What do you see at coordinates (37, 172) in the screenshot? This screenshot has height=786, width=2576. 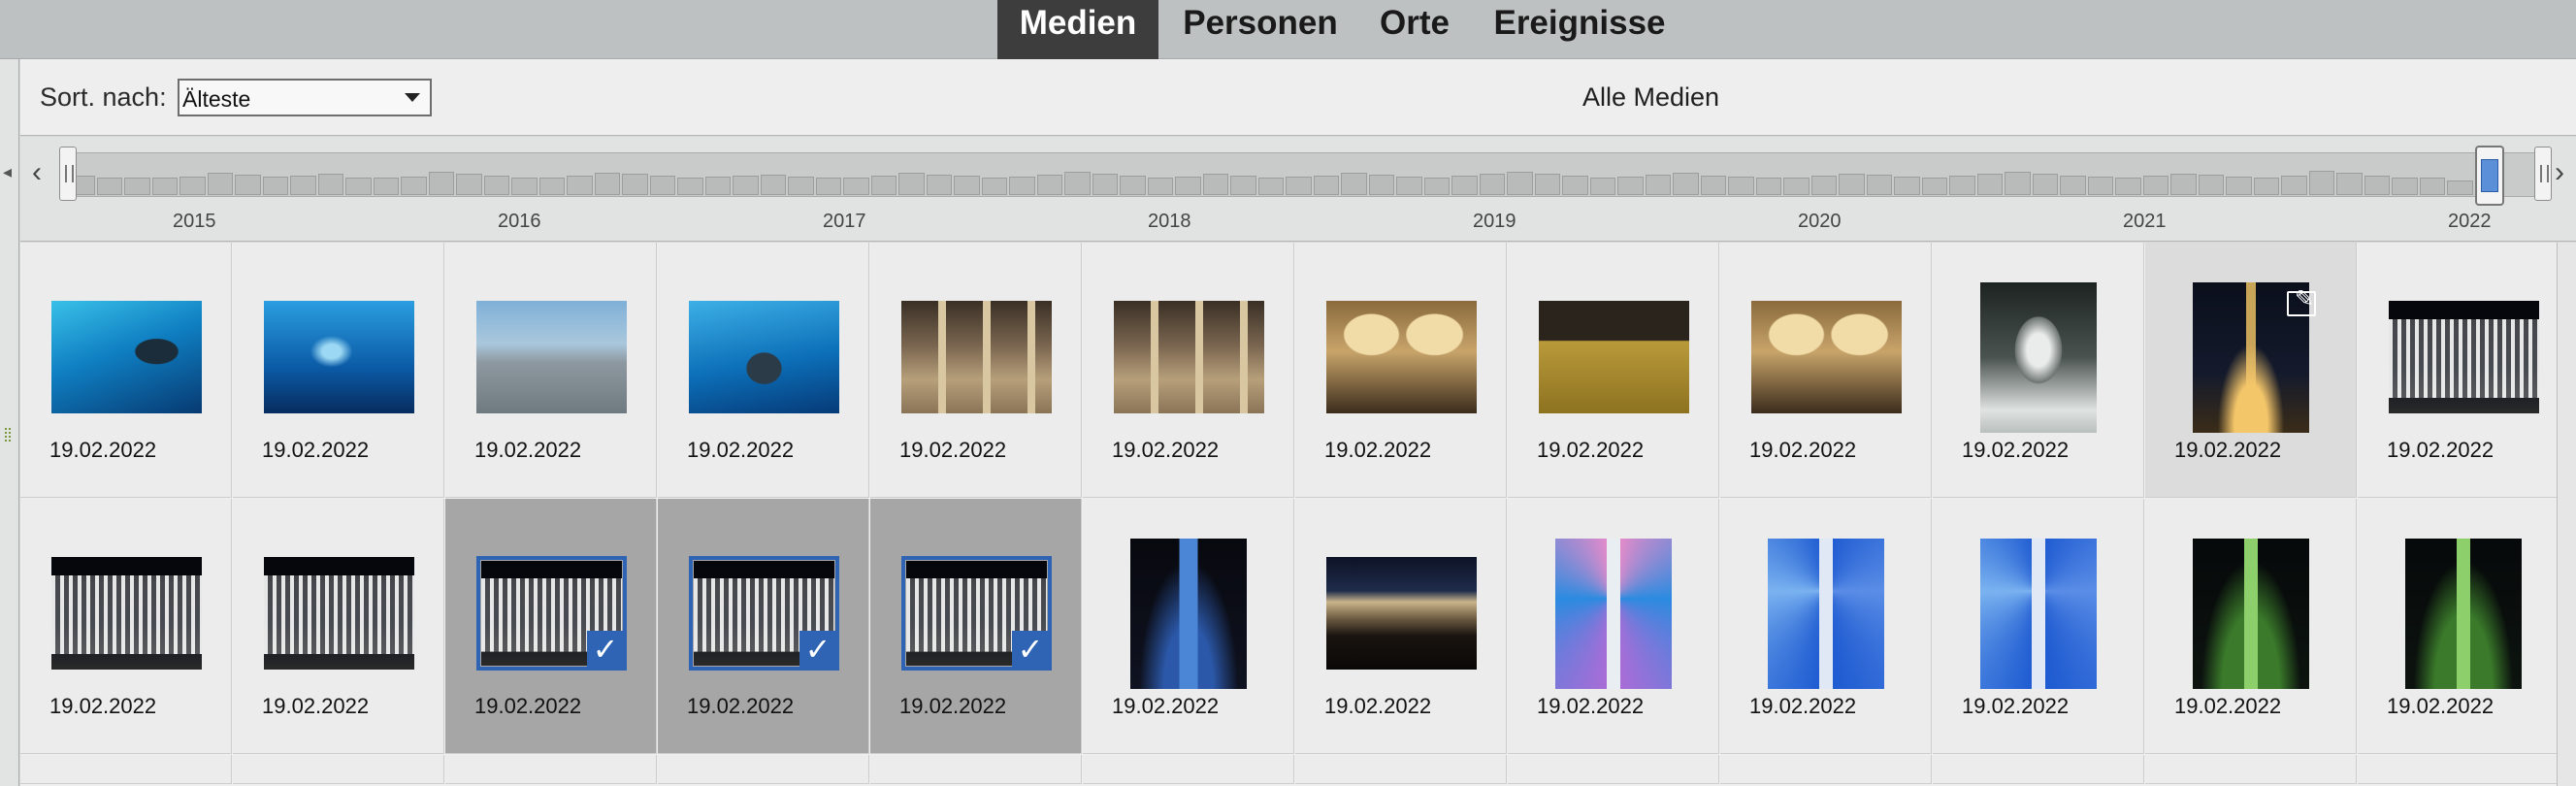 I see `timeline-prev-icon: ‹` at bounding box center [37, 172].